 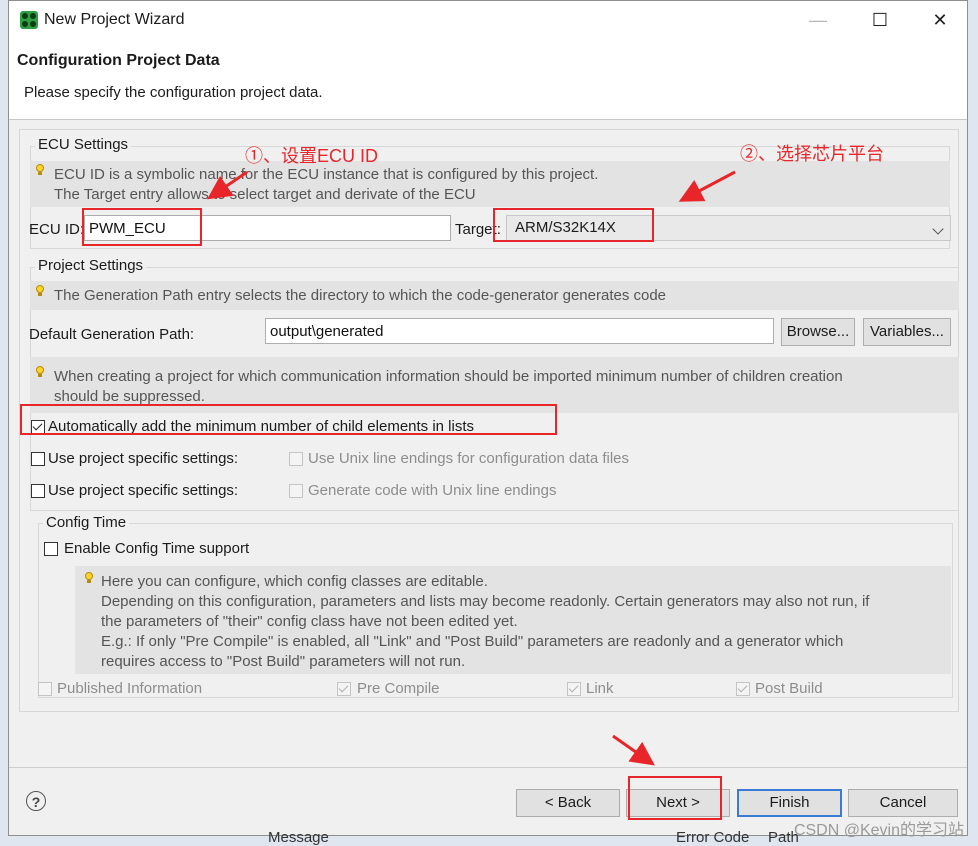 What do you see at coordinates (57, 229) in the screenshot?
I see `ecu-id-label: ECU ID:` at bounding box center [57, 229].